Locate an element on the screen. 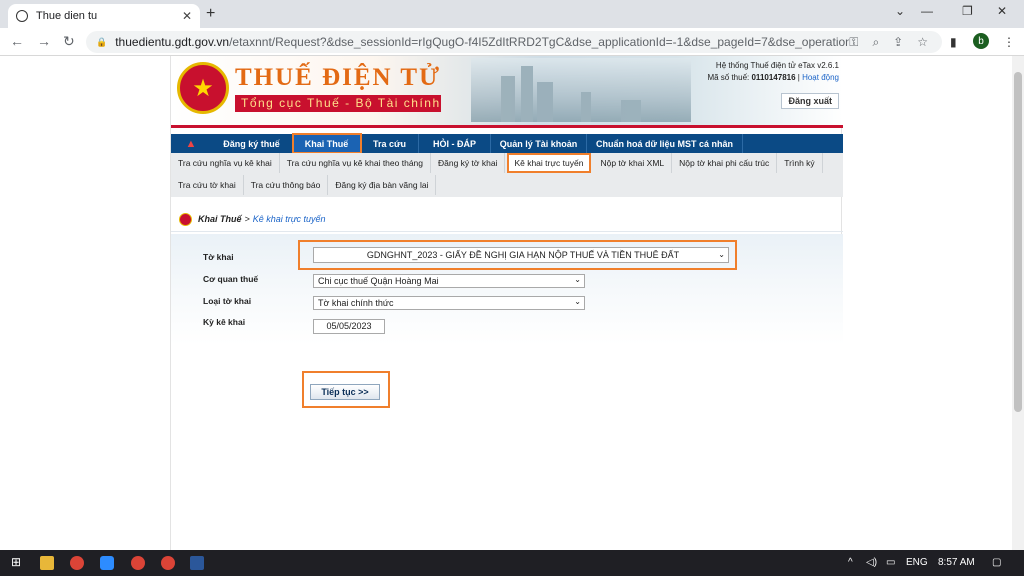  continue-button: Tiếp tục >> is located at coordinates (345, 392).